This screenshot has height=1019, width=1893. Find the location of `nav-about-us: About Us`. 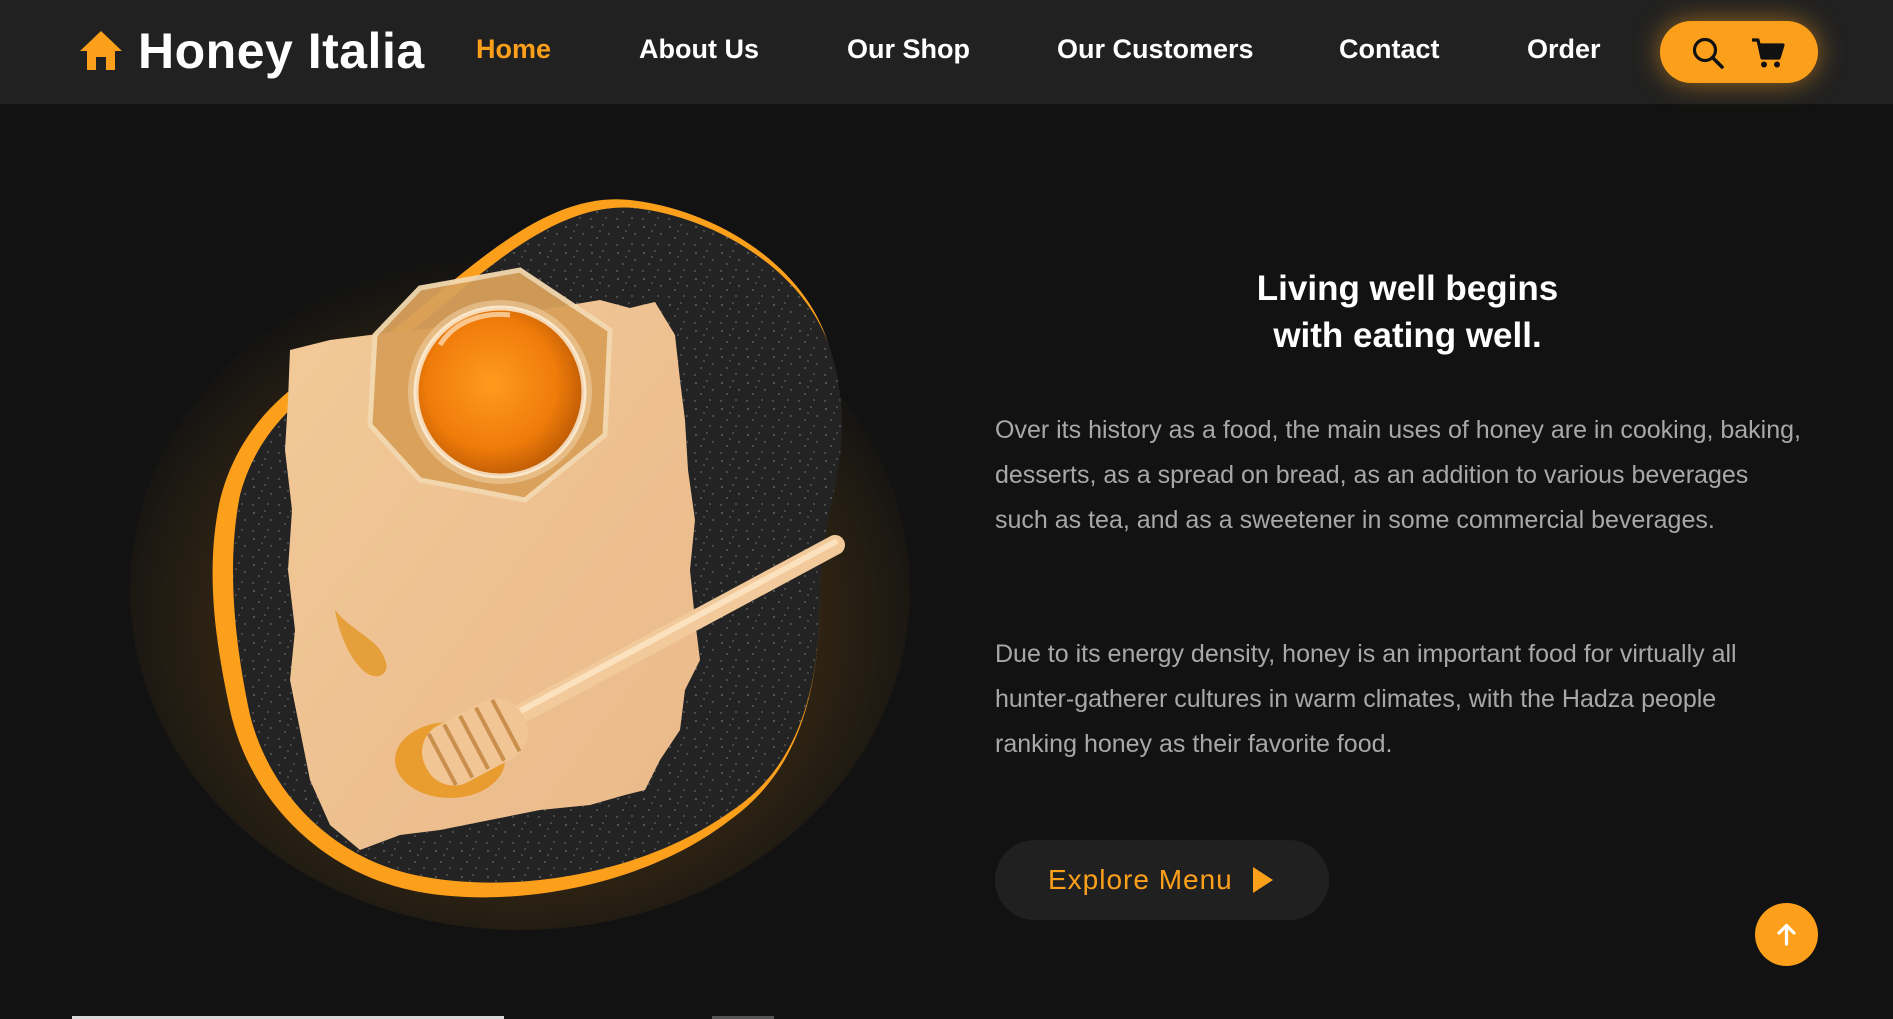

nav-about-us: About Us is located at coordinates (699, 49).